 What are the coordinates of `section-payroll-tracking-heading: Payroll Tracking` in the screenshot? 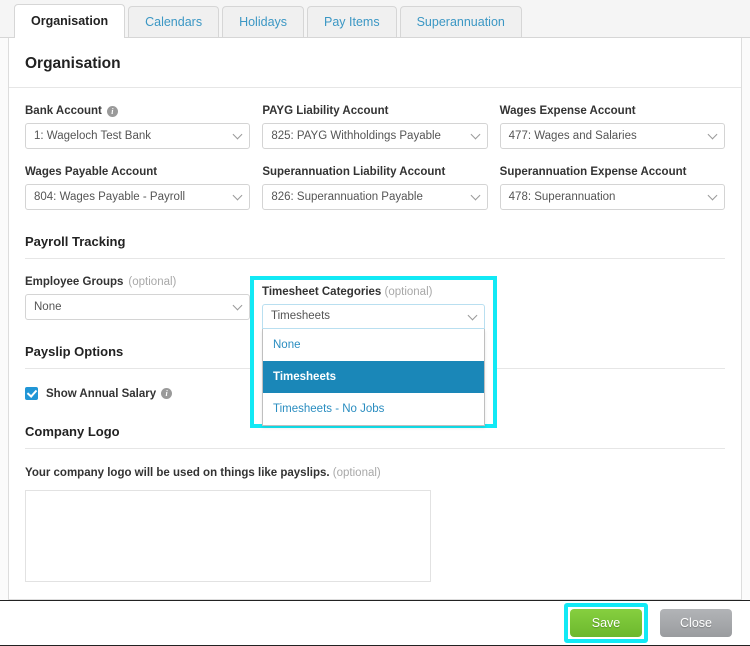 It's located at (75, 241).